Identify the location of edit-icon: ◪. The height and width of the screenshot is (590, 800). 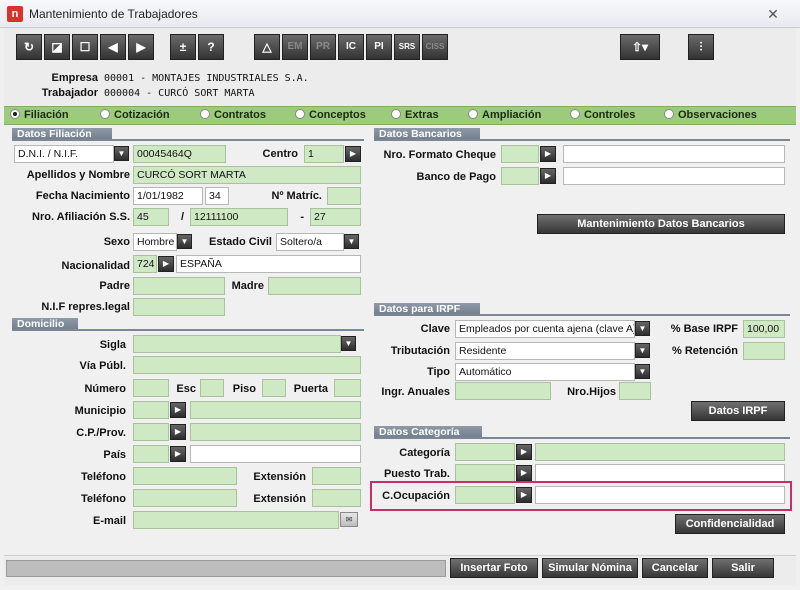
(57, 47).